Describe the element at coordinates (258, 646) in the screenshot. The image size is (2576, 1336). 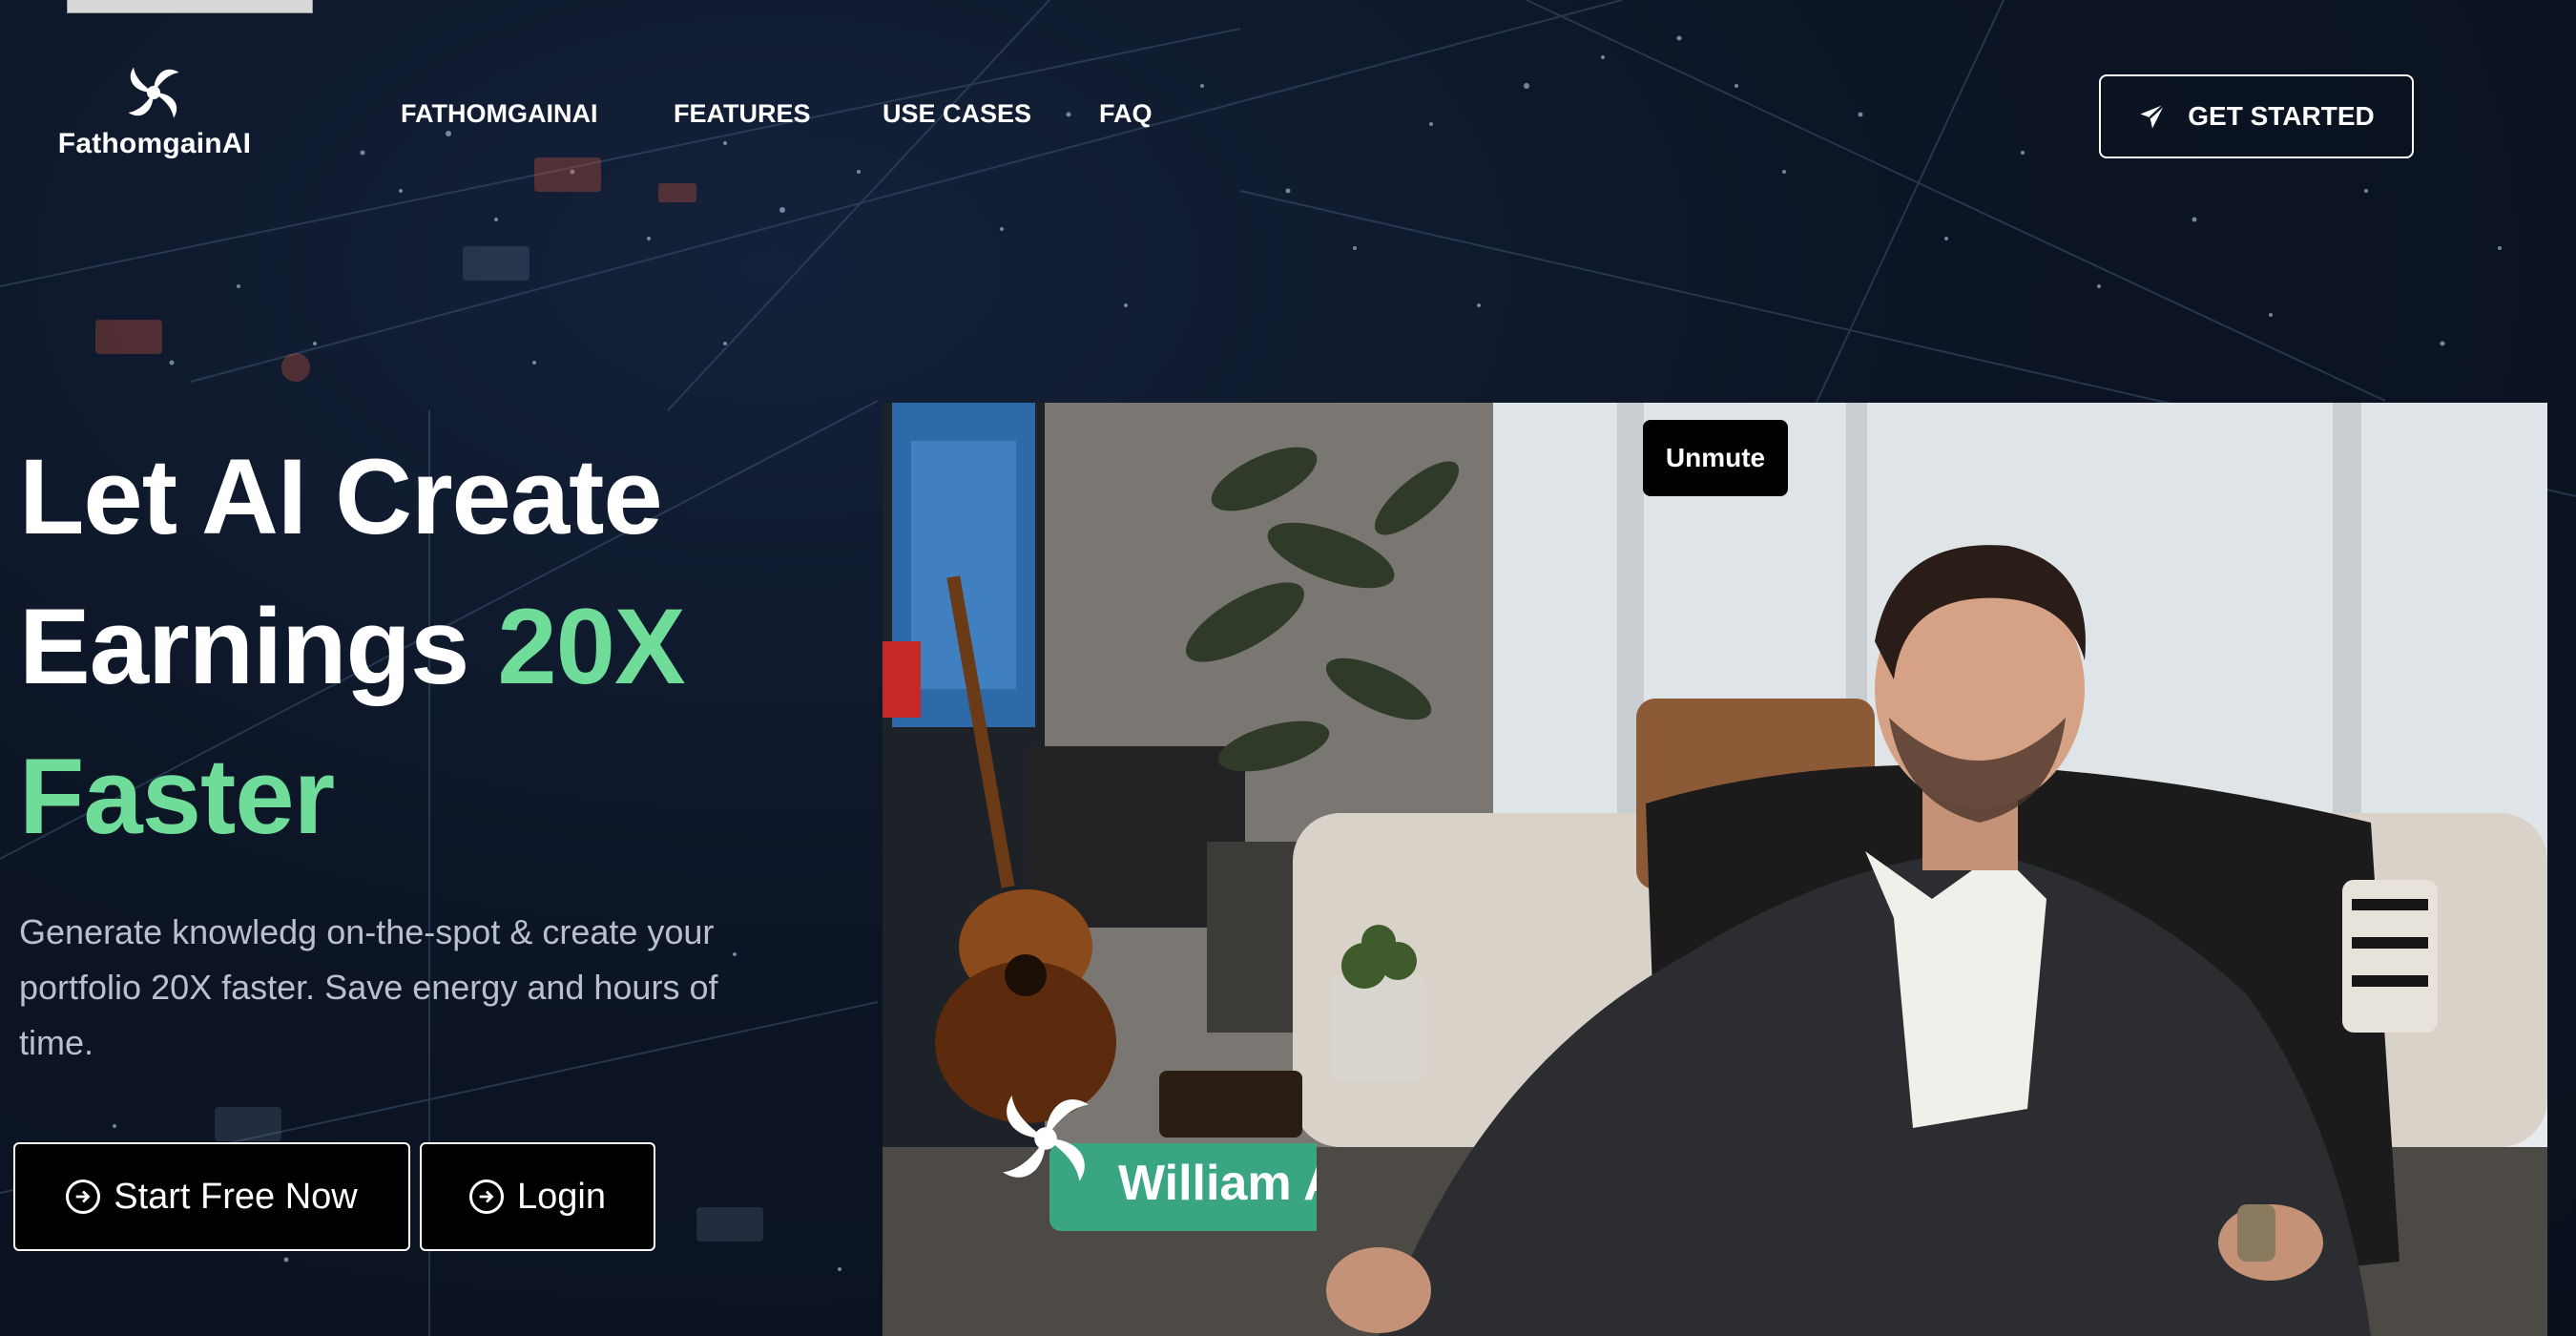
I see `hero-title-line2: Earnings` at that location.